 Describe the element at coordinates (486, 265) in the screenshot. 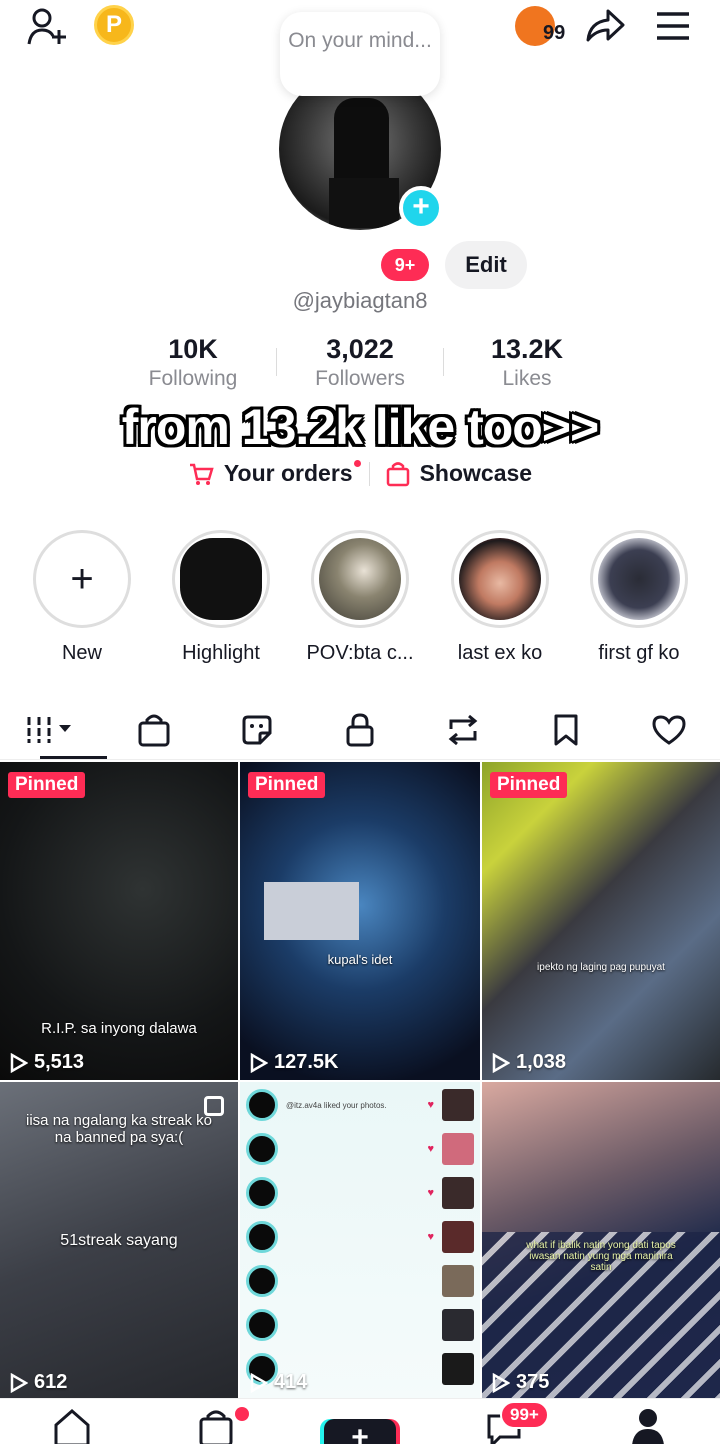

I see `edit-profile-button: Edit` at that location.